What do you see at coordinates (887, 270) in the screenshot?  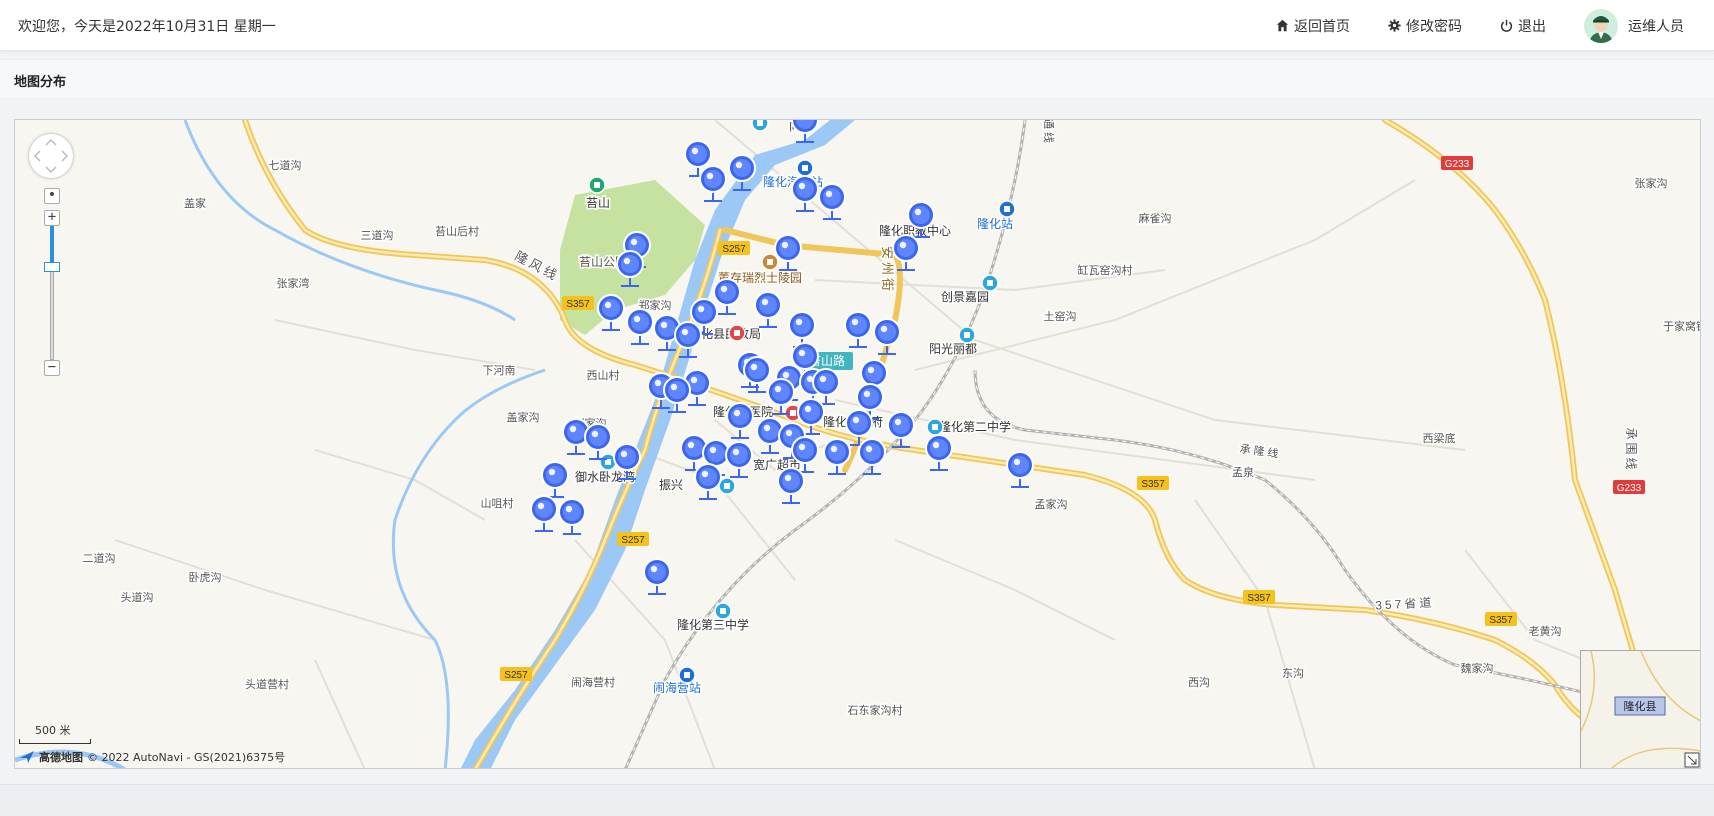 I see `road-label-anzhoujie: 安州街` at bounding box center [887, 270].